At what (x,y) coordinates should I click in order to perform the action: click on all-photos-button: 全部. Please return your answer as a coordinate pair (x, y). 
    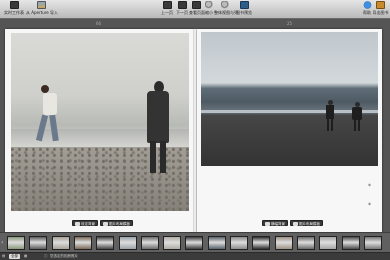
    Looking at the image, I should click on (14, 256).